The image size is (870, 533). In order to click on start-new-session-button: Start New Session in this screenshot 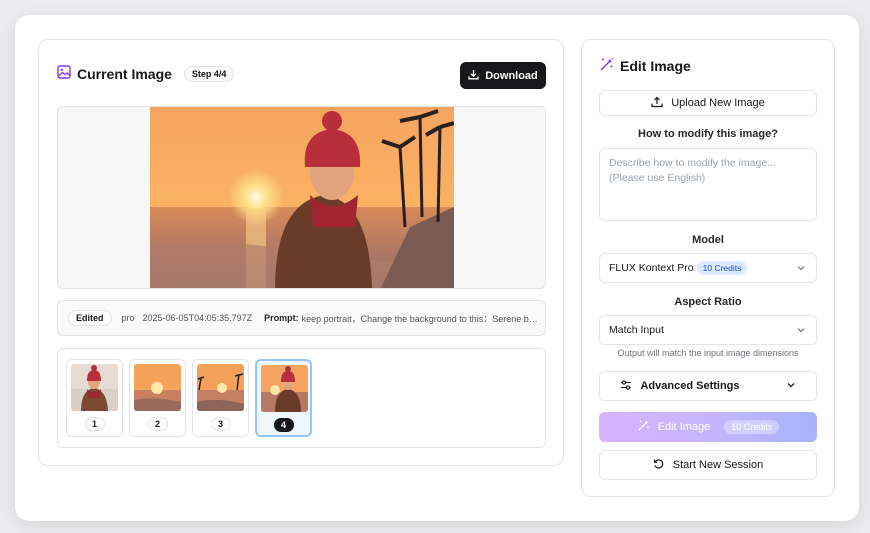, I will do `click(708, 465)`.